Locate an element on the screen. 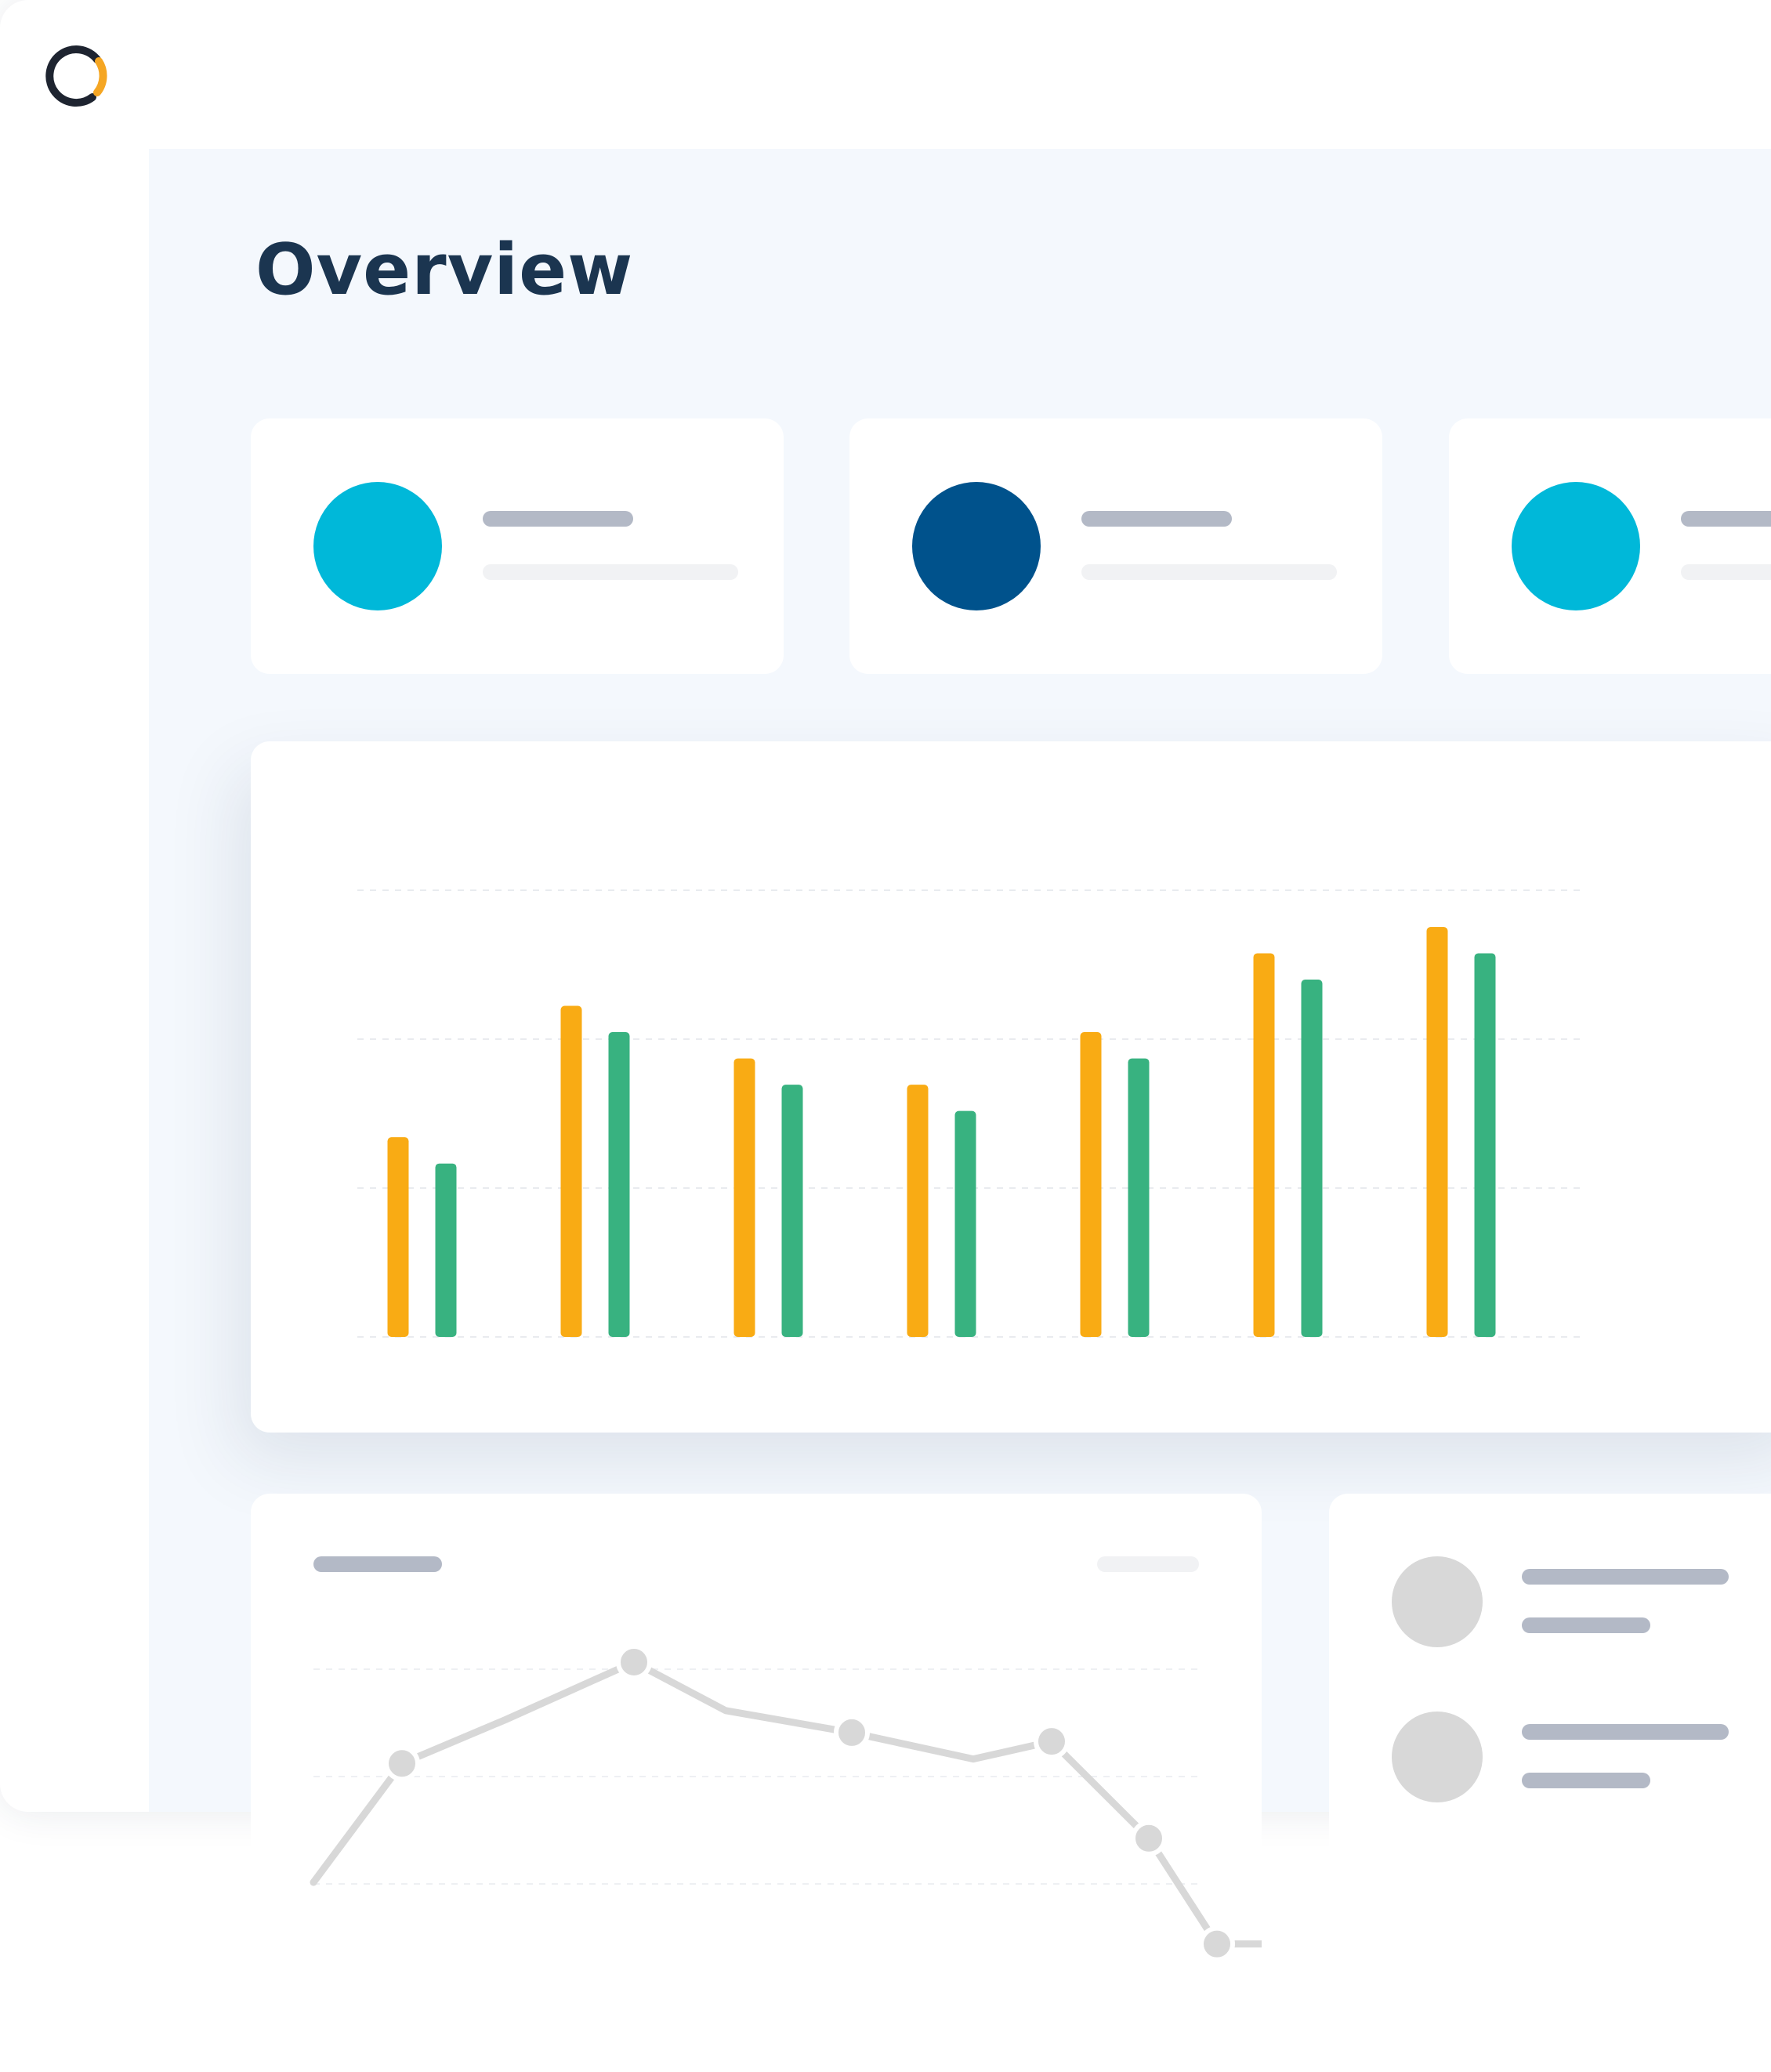 This screenshot has height=2072, width=1771. page-title: Overview is located at coordinates (445, 270).